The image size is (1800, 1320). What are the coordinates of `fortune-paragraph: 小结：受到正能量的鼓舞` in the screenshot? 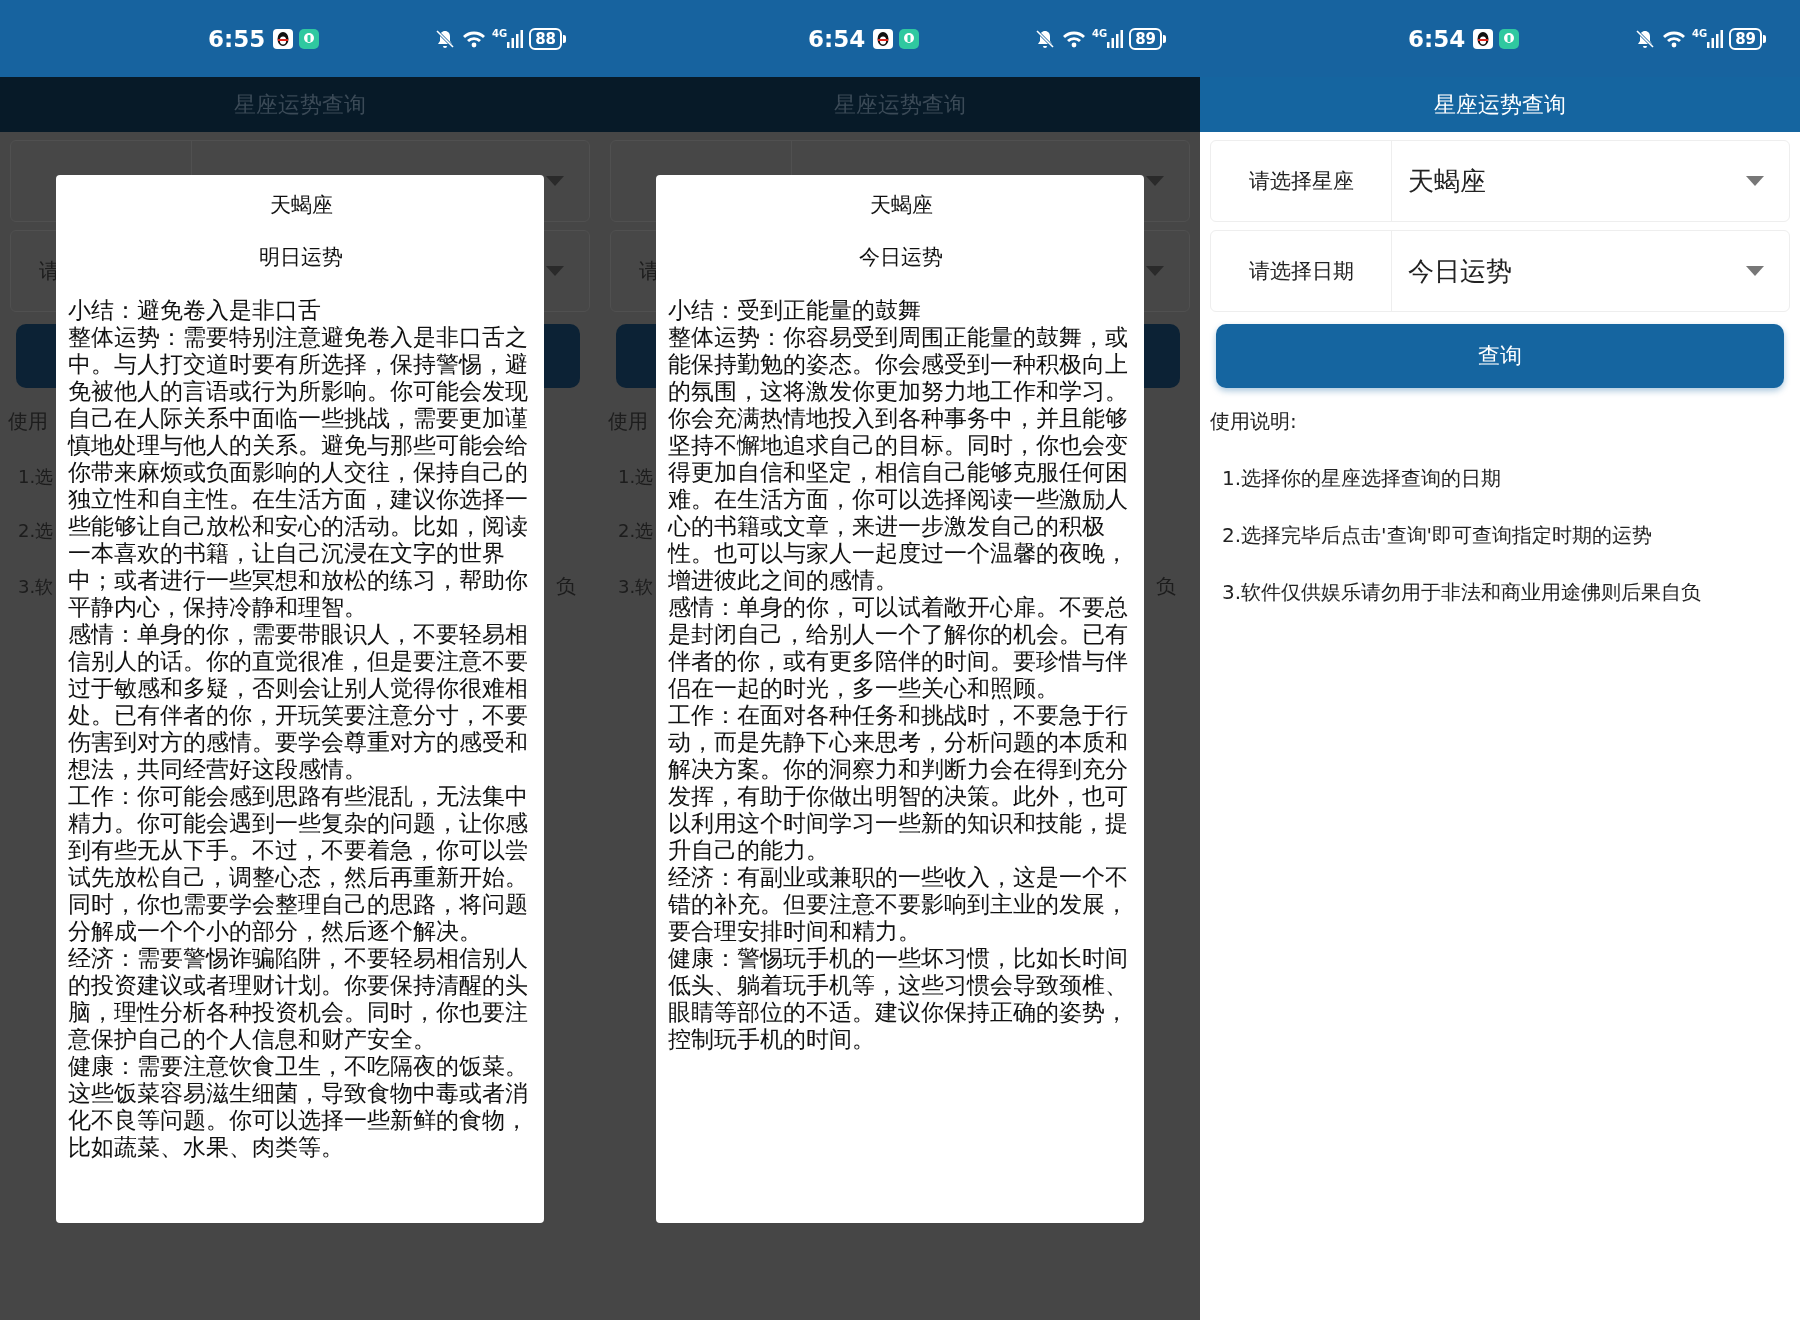 It's located at (795, 310).